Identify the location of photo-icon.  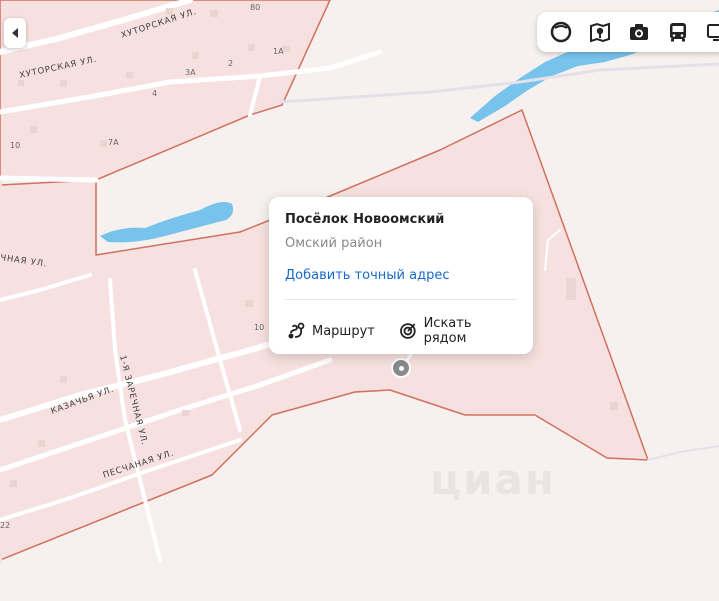
(639, 32).